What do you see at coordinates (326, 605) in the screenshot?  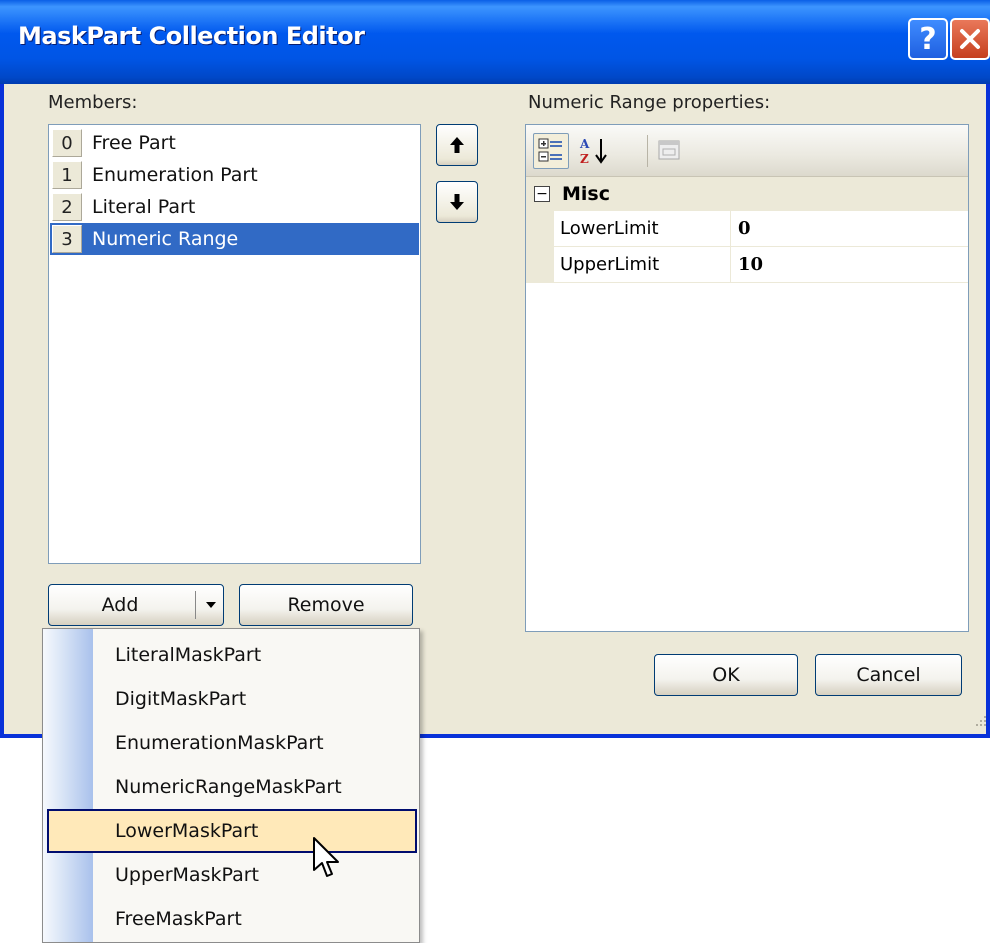 I see `remove-button: Remove` at bounding box center [326, 605].